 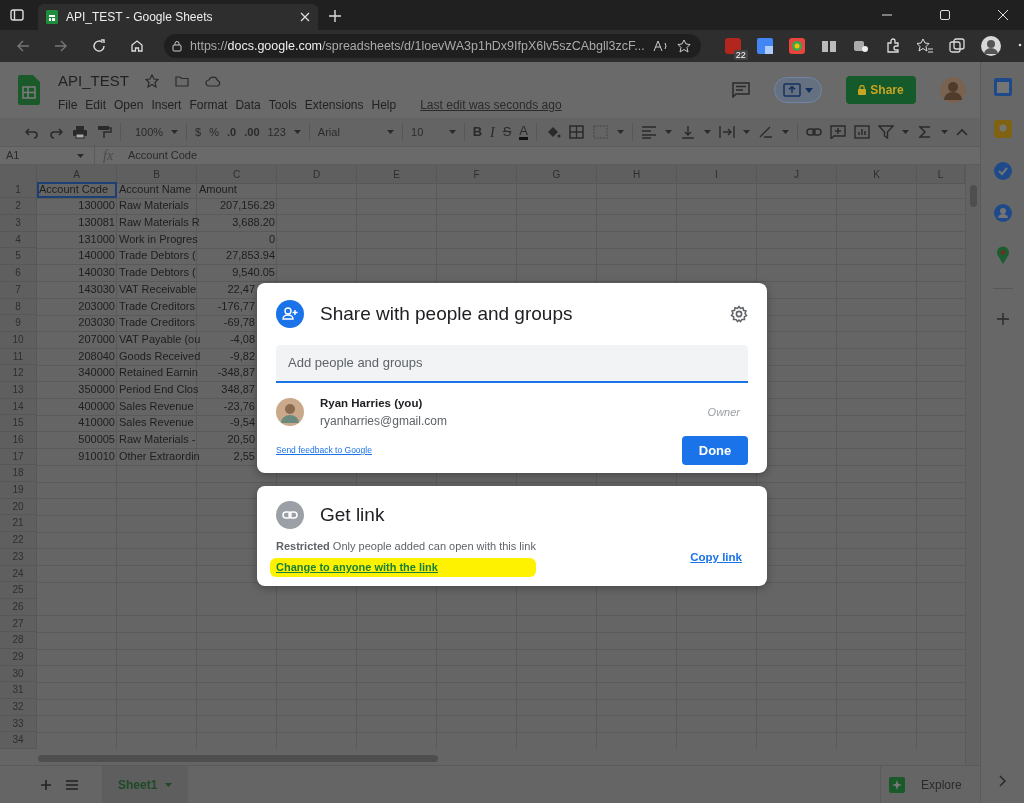 I want to click on read-aloud-icon, so click(x=660, y=46).